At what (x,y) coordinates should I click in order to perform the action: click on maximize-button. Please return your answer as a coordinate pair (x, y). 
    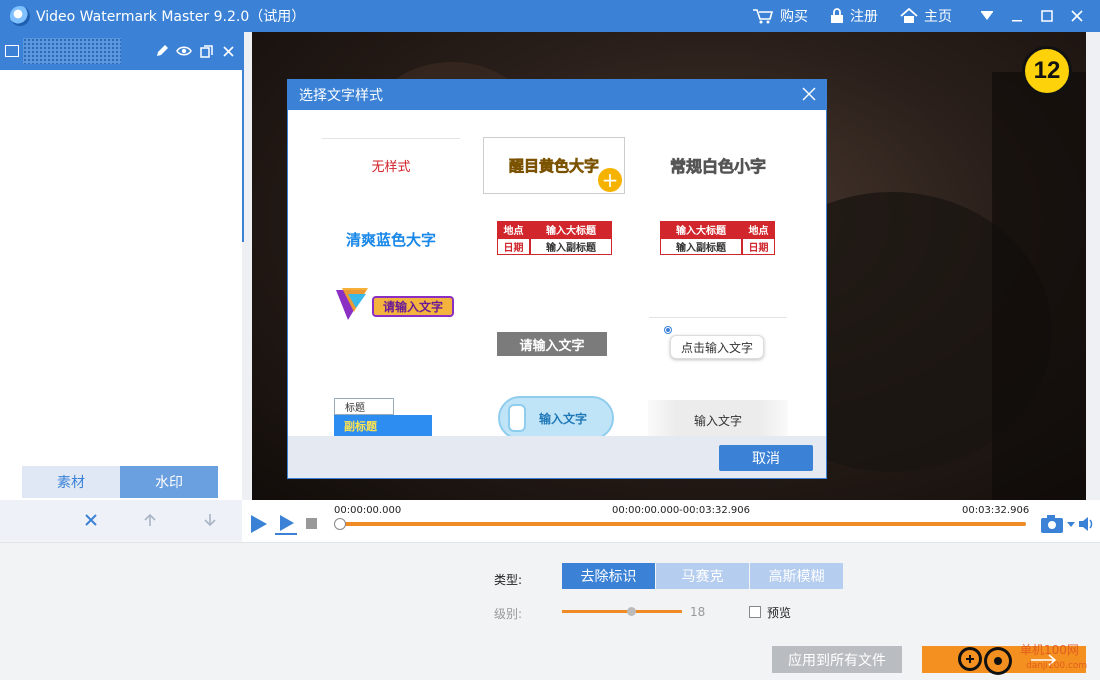
    Looking at the image, I should click on (1047, 16).